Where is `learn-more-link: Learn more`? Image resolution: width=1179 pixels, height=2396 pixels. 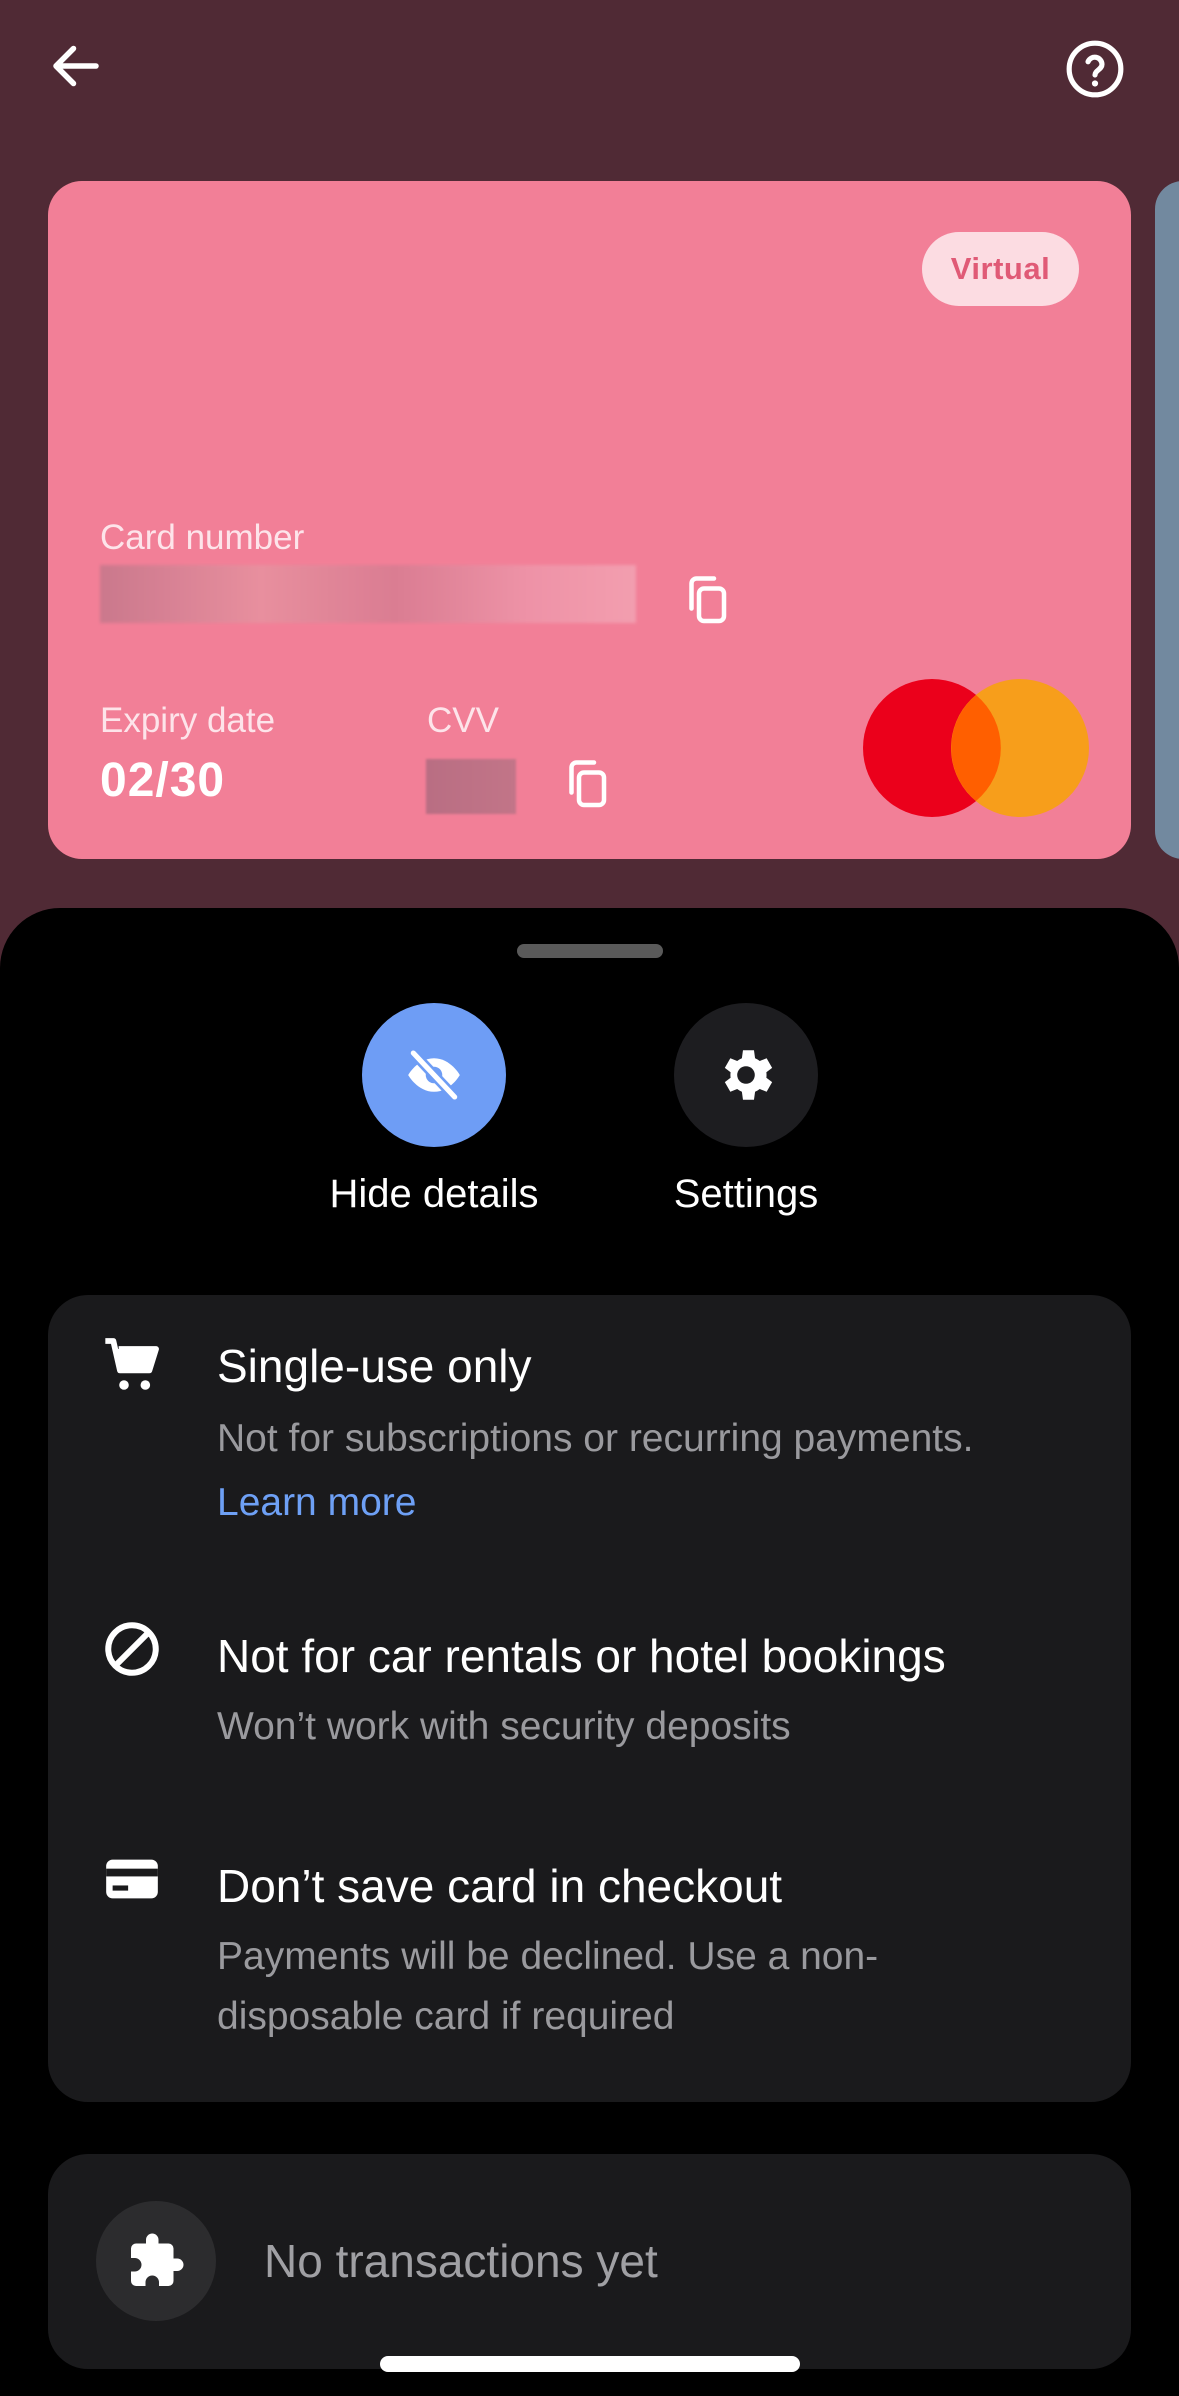 learn-more-link: Learn more is located at coordinates (316, 1503).